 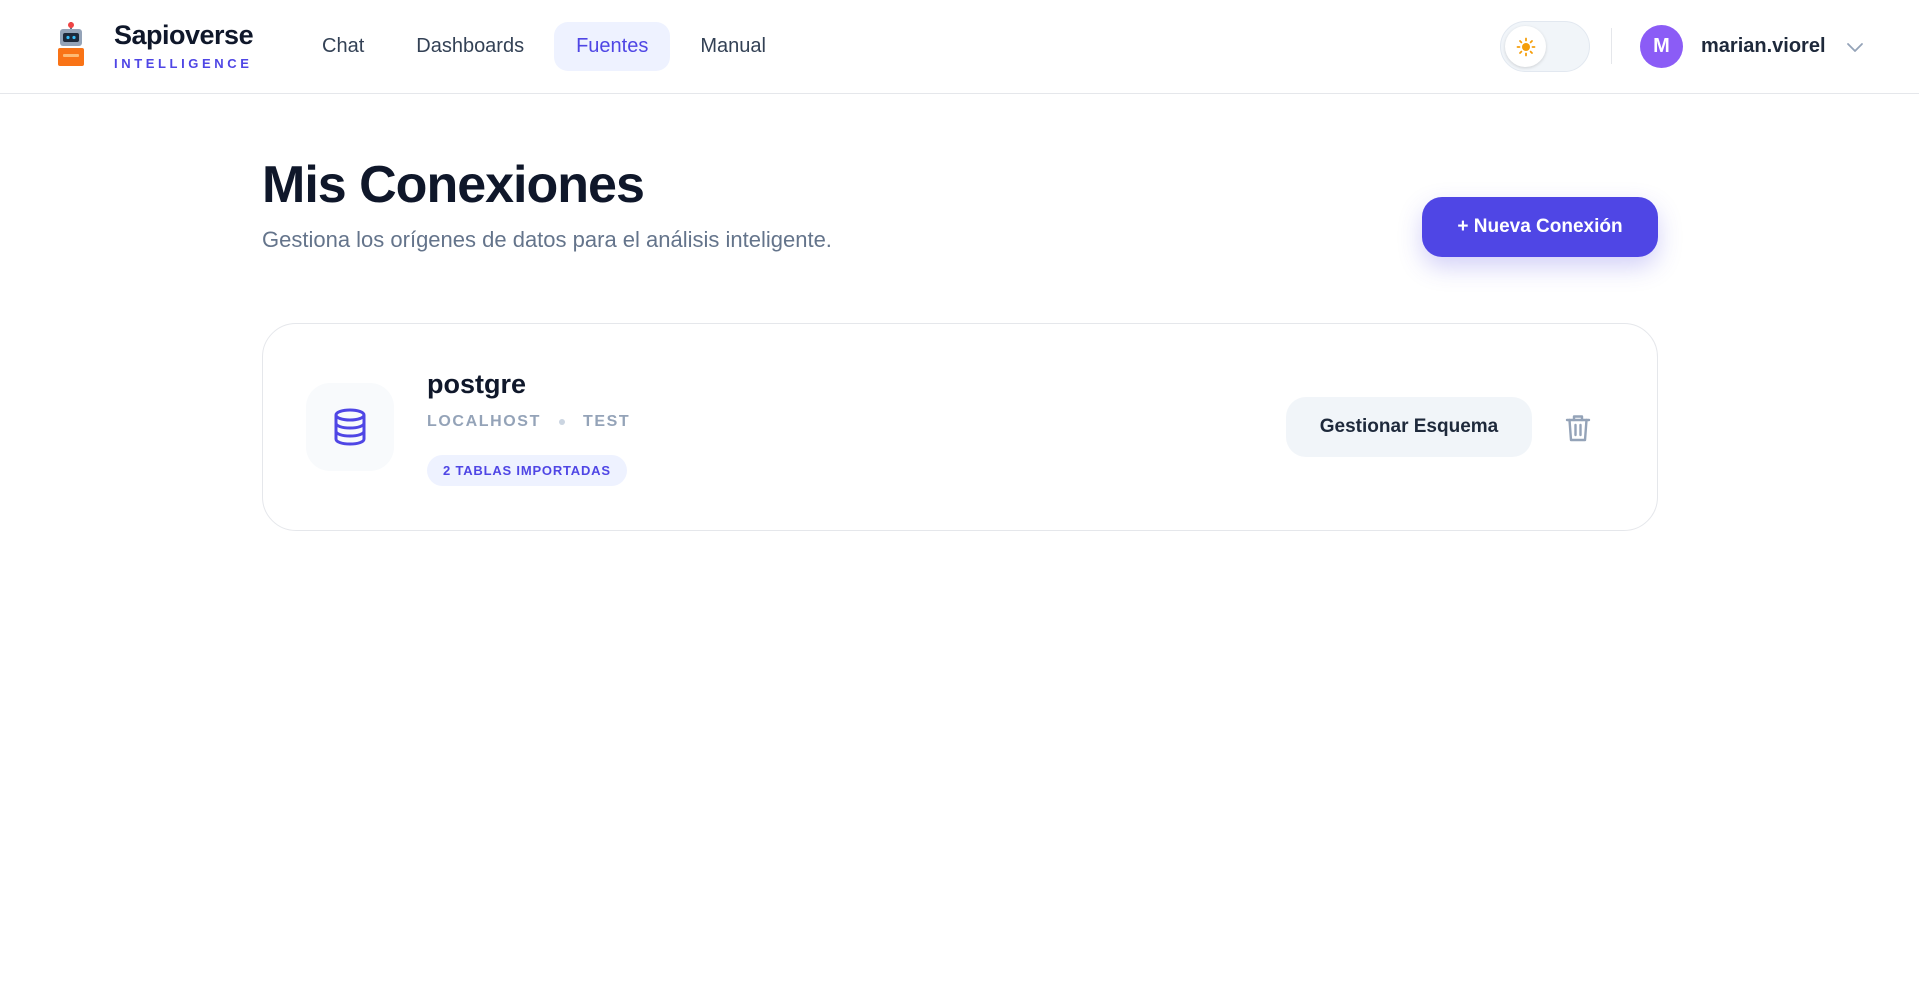 I want to click on connection-database: TEST, so click(x=606, y=421).